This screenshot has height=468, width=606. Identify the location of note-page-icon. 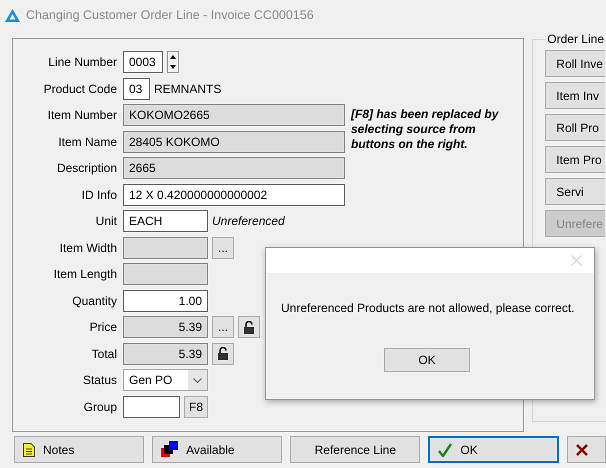
(29, 449).